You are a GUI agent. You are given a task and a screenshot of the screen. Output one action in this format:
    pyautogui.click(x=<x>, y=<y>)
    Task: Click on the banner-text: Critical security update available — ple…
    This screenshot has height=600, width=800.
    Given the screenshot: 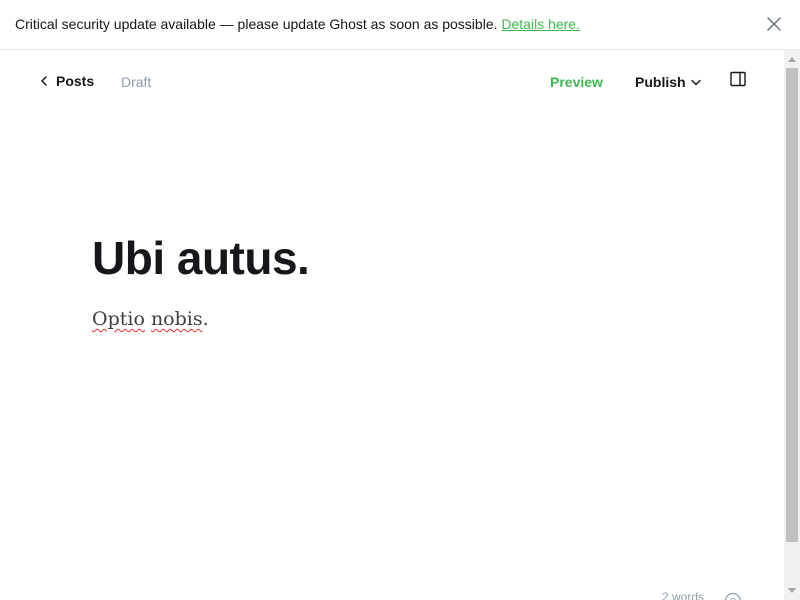 What is the action you would take?
    pyautogui.click(x=297, y=24)
    